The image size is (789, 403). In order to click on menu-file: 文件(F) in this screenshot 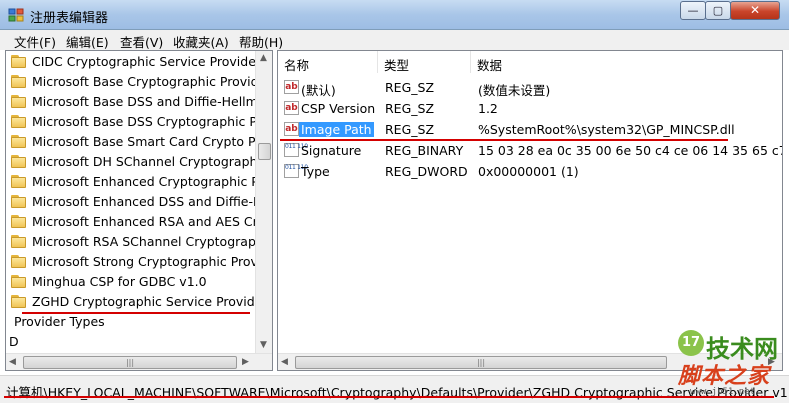, I will do `click(35, 41)`.